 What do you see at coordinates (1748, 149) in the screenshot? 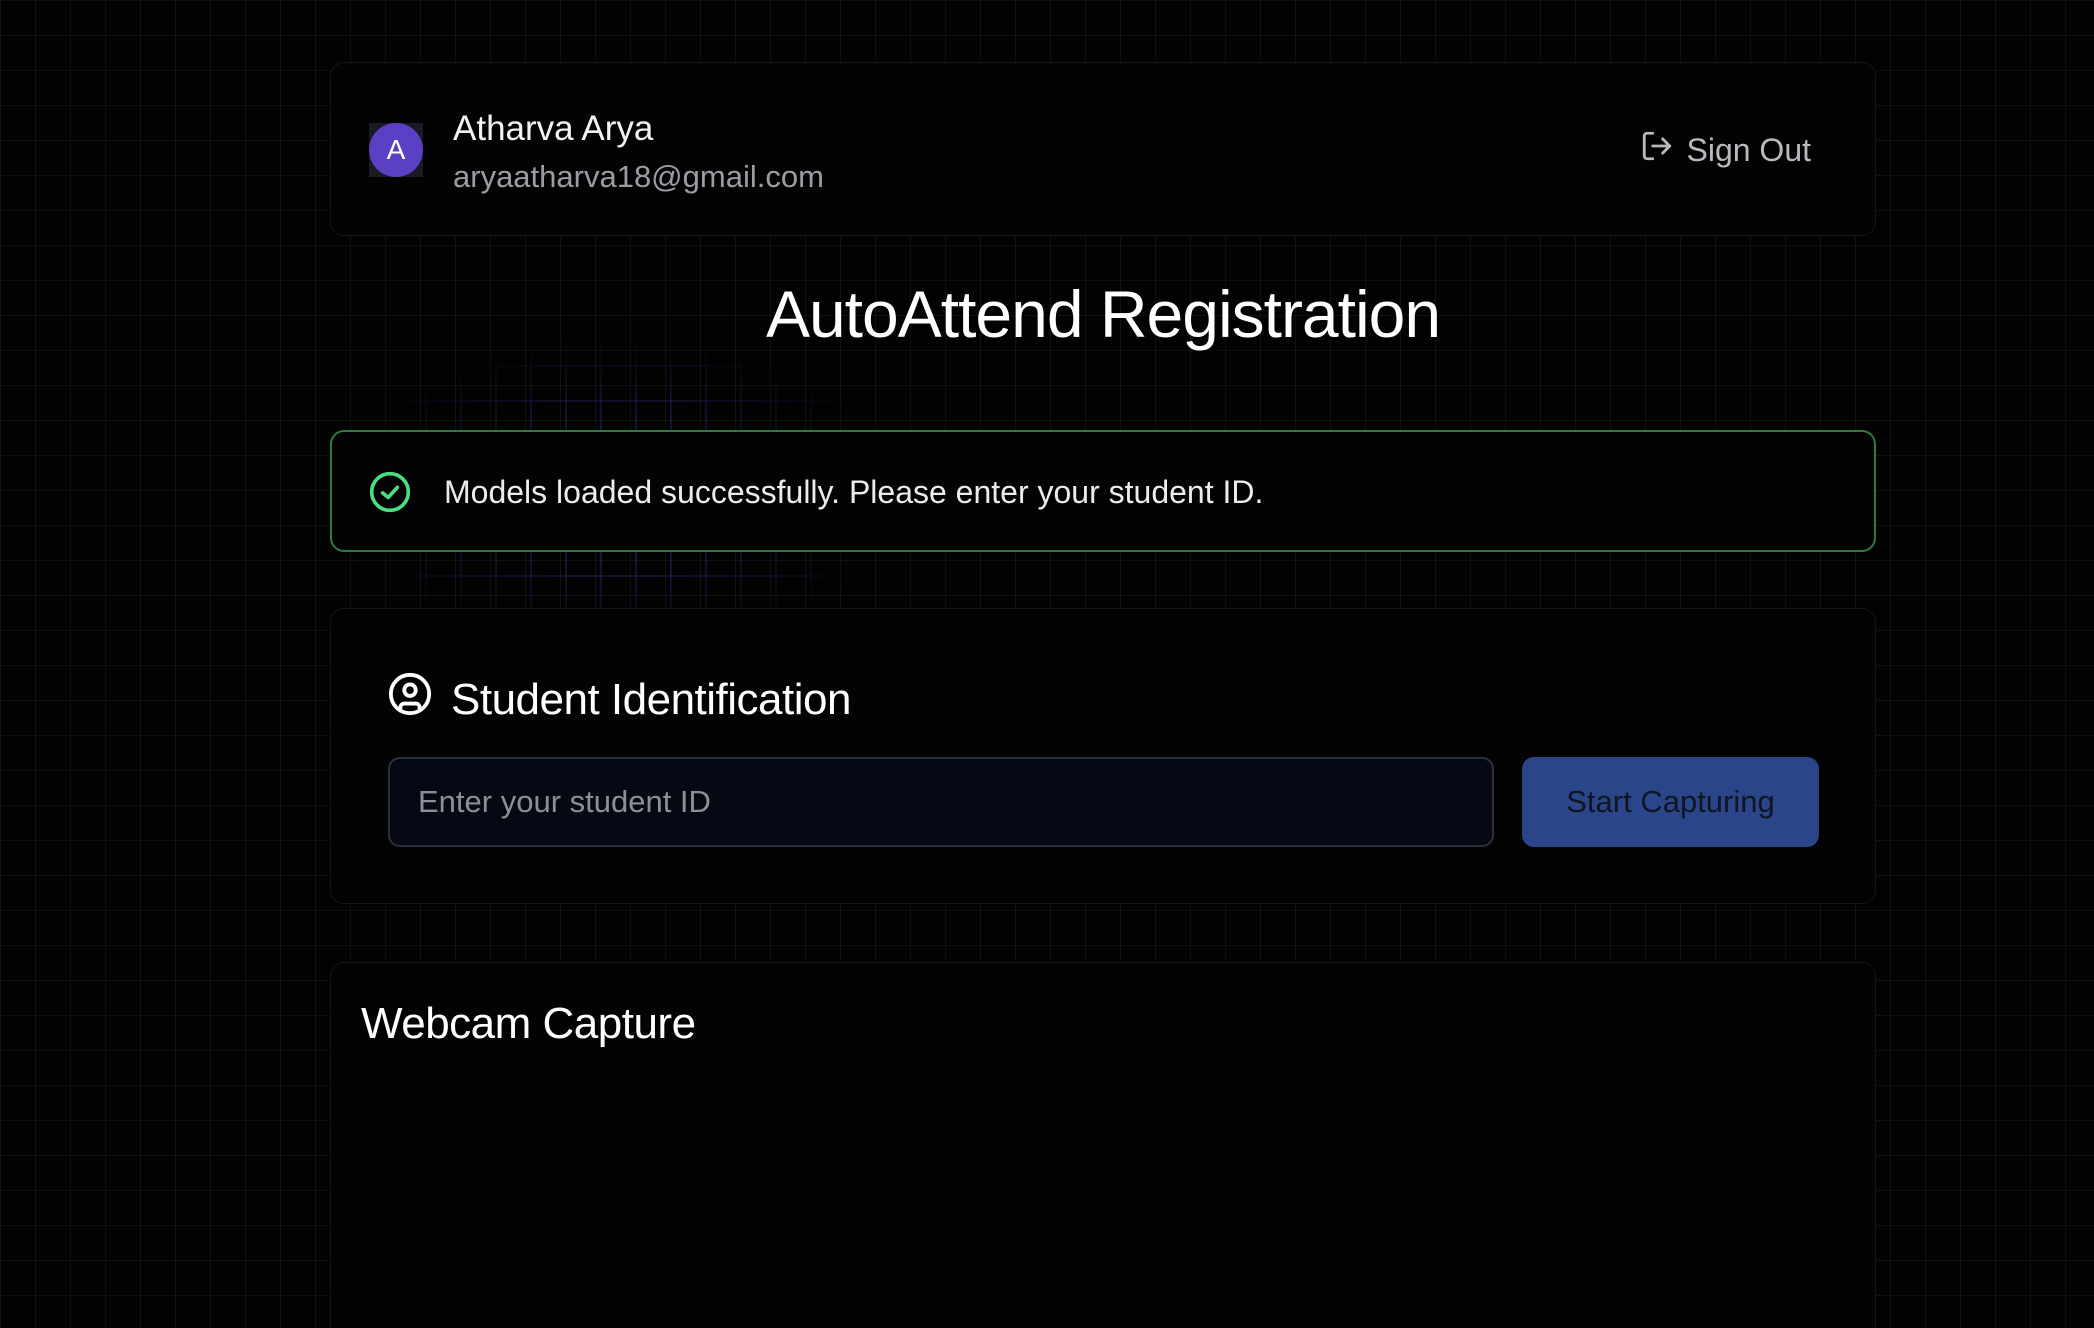
I see `sign-out-label: Sign Out` at bounding box center [1748, 149].